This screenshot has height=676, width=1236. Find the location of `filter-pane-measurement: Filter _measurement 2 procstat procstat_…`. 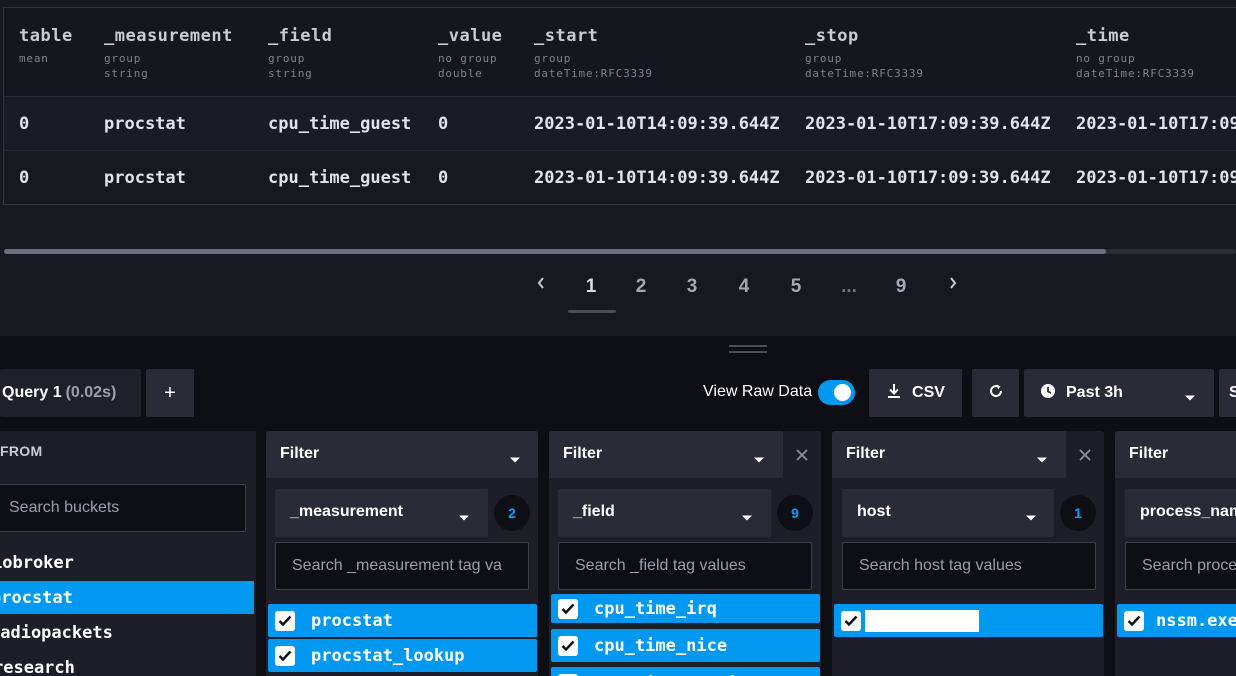

filter-pane-measurement: Filter _measurement 2 procstat procstat_… is located at coordinates (402, 553).